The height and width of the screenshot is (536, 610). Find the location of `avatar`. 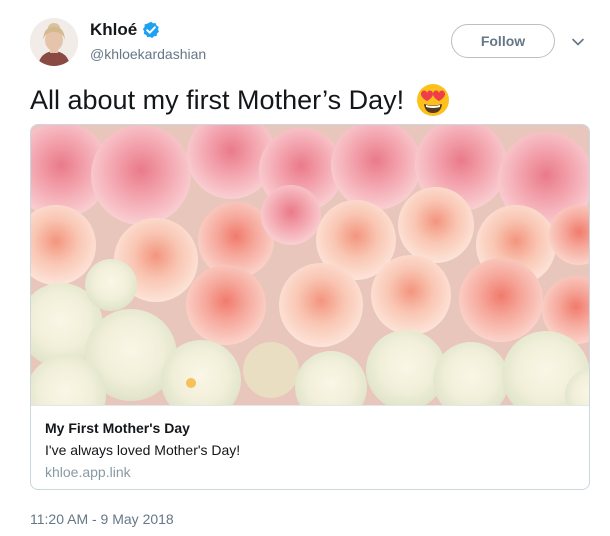

avatar is located at coordinates (54, 42).